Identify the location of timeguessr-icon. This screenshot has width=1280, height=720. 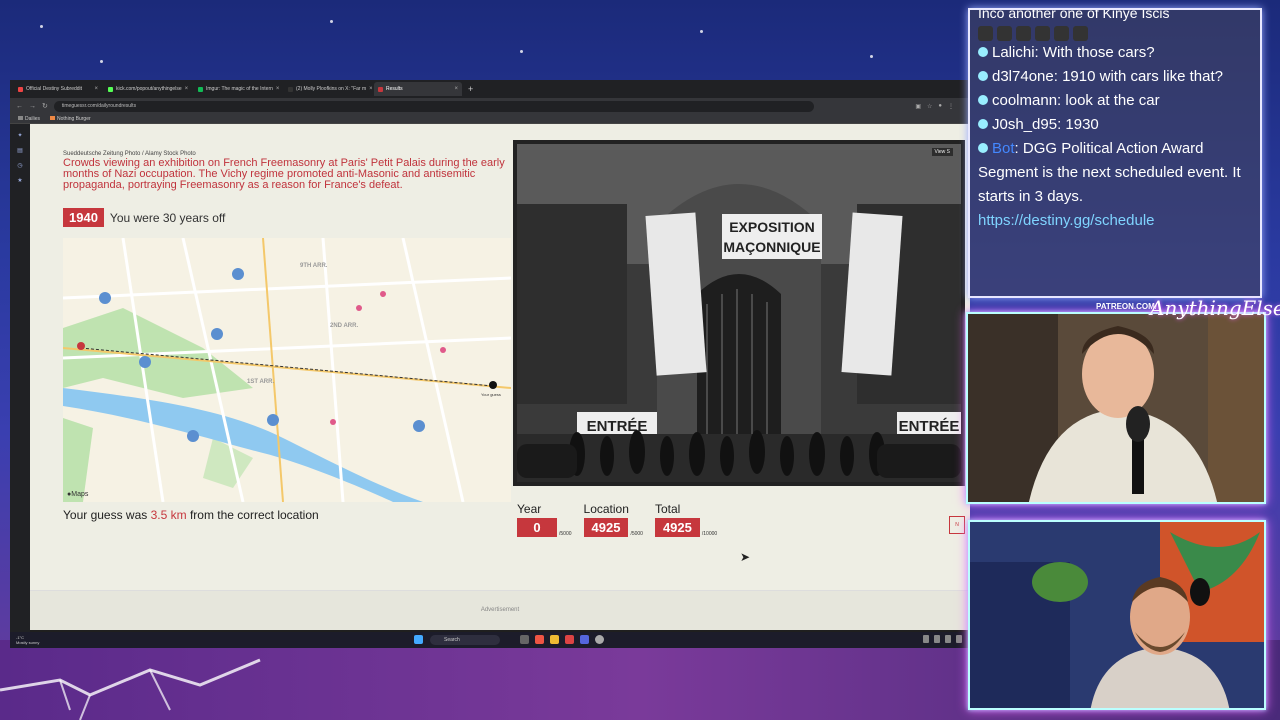
(380, 89).